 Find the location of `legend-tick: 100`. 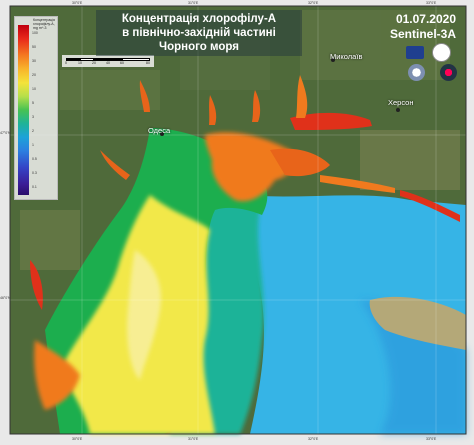

legend-tick: 100 is located at coordinates (35, 33).